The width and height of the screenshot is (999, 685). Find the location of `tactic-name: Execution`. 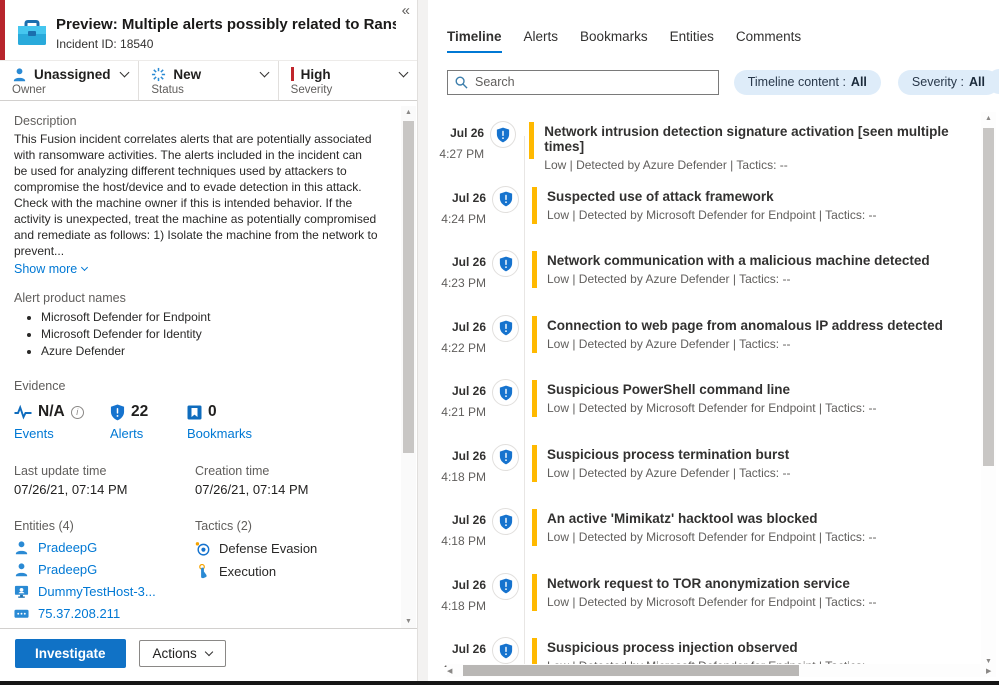

tactic-name: Execution is located at coordinates (248, 571).